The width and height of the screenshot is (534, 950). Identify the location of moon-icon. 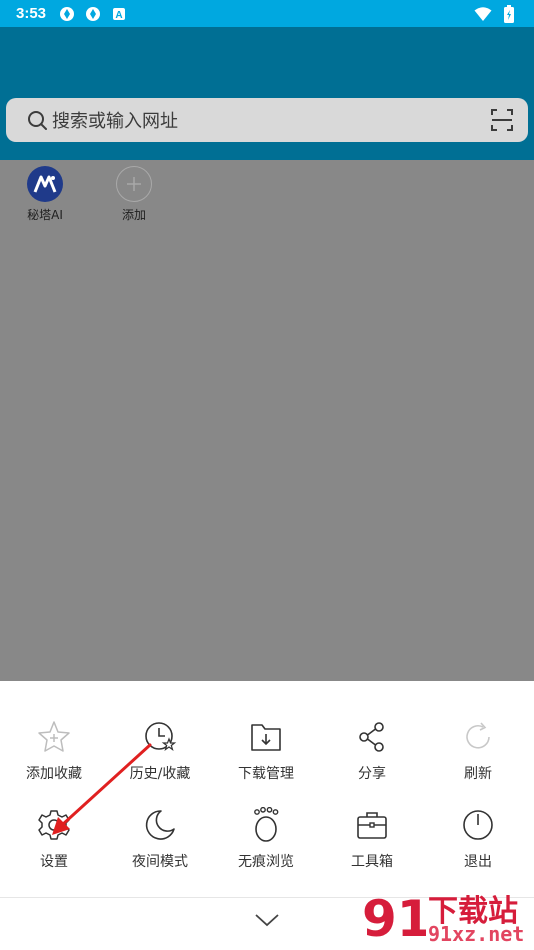
(160, 825).